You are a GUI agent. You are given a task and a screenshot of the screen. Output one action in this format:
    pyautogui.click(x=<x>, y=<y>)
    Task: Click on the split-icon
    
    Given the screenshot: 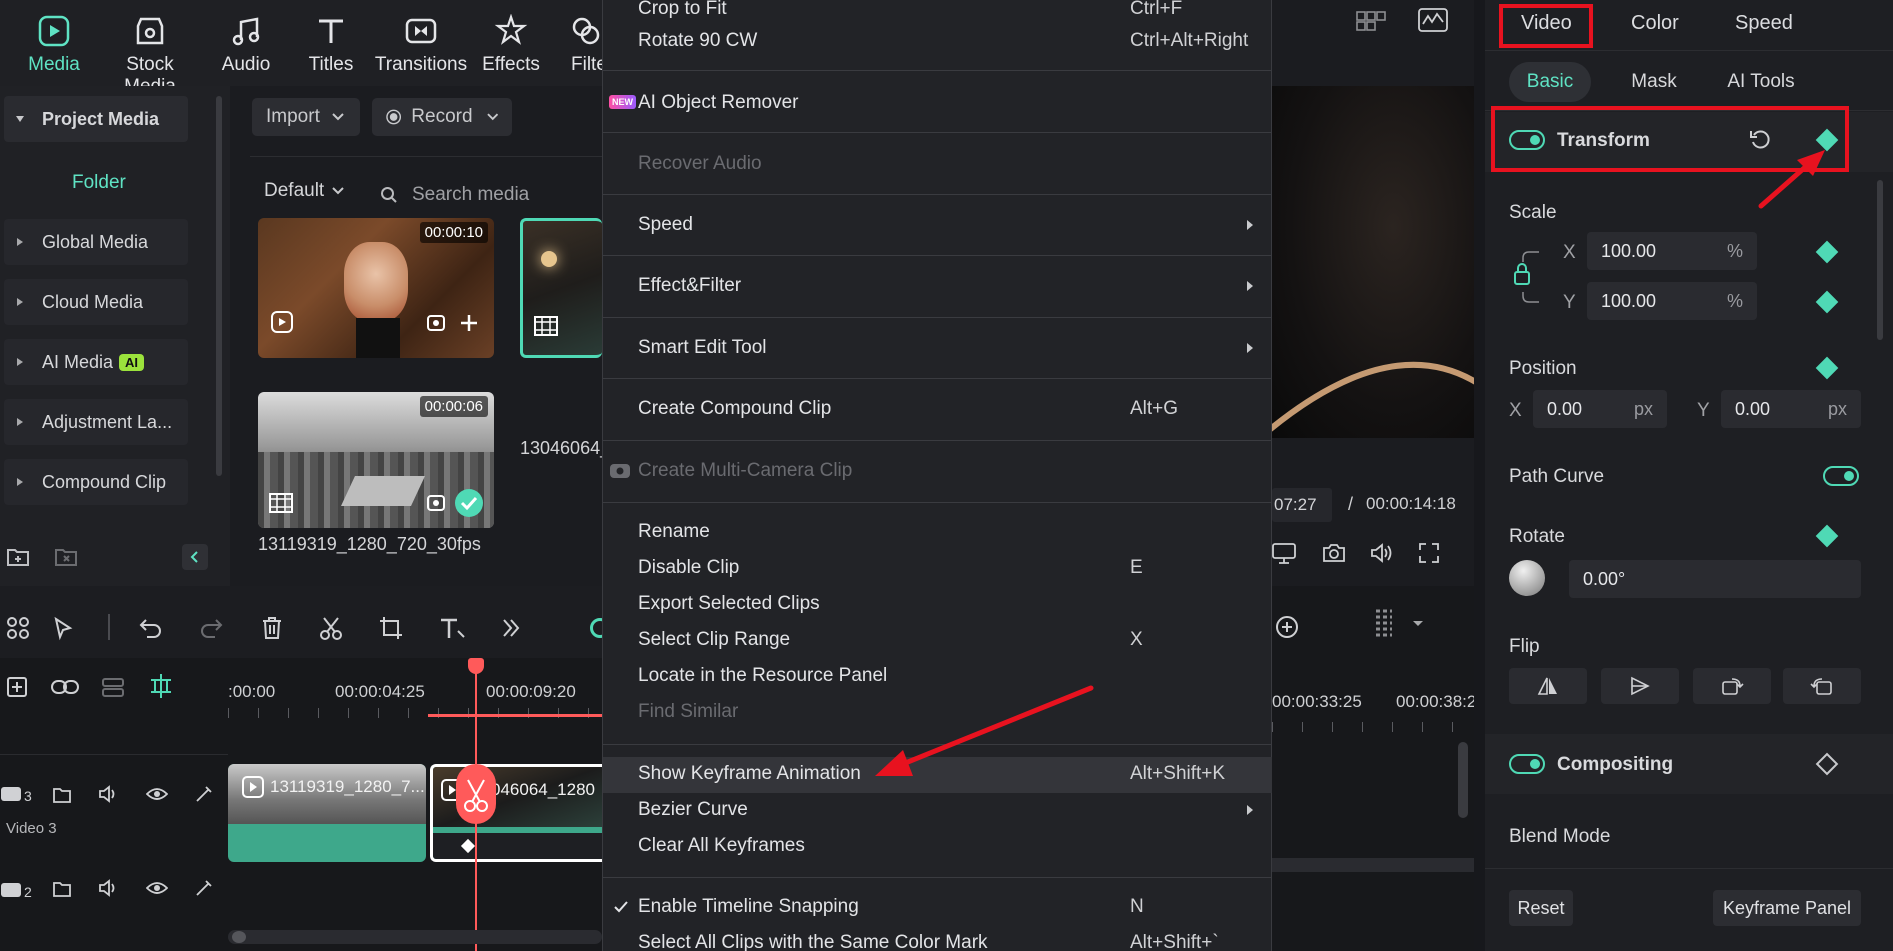 What is the action you would take?
    pyautogui.click(x=331, y=628)
    